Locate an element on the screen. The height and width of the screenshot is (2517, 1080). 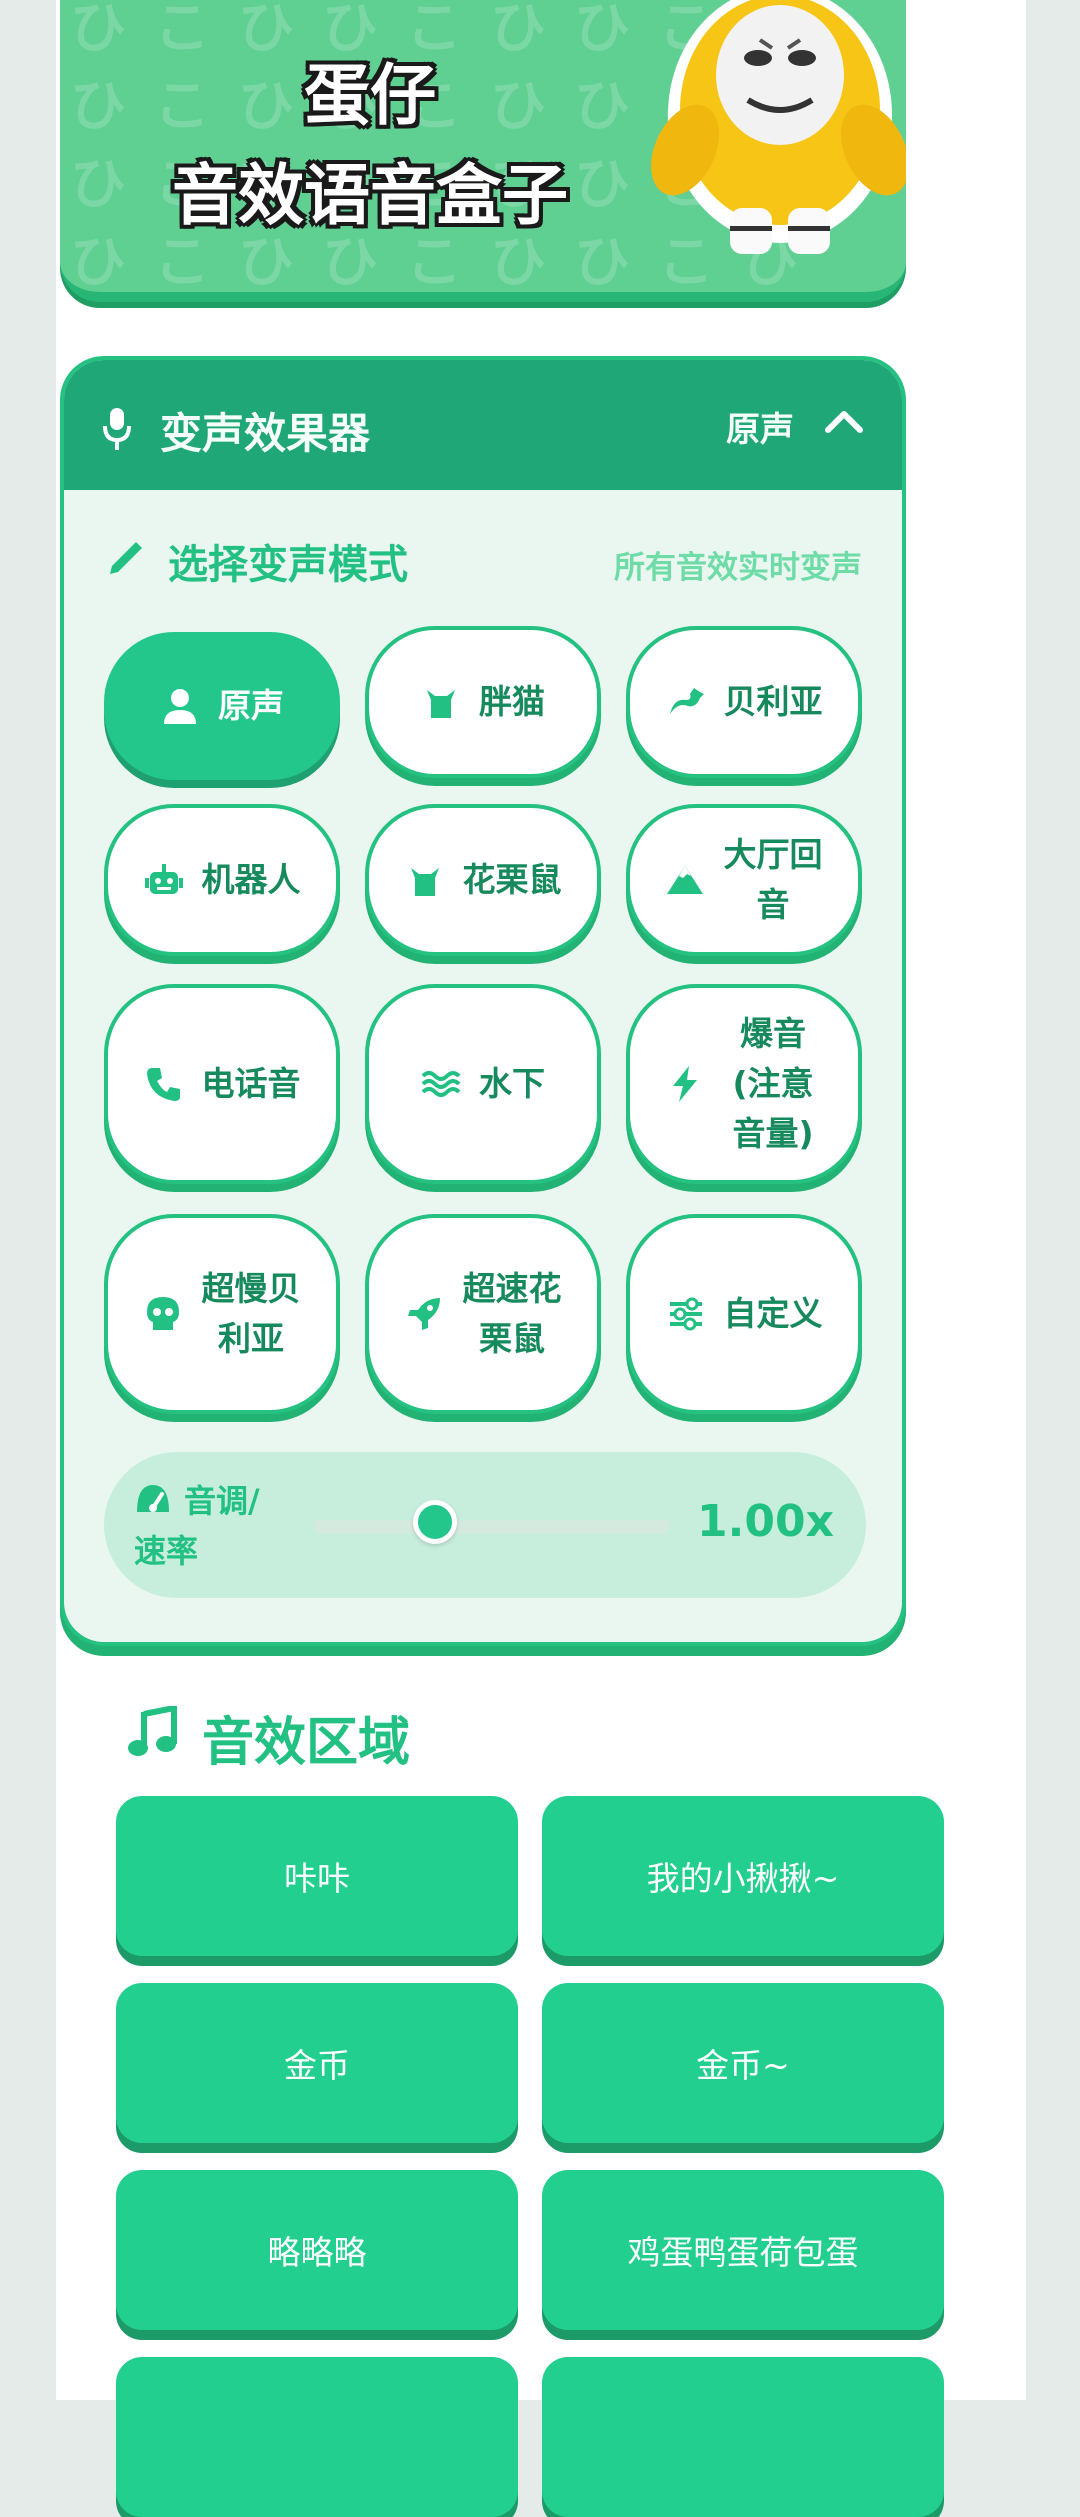
mode-button-custom: 自定义 is located at coordinates (744, 1314).